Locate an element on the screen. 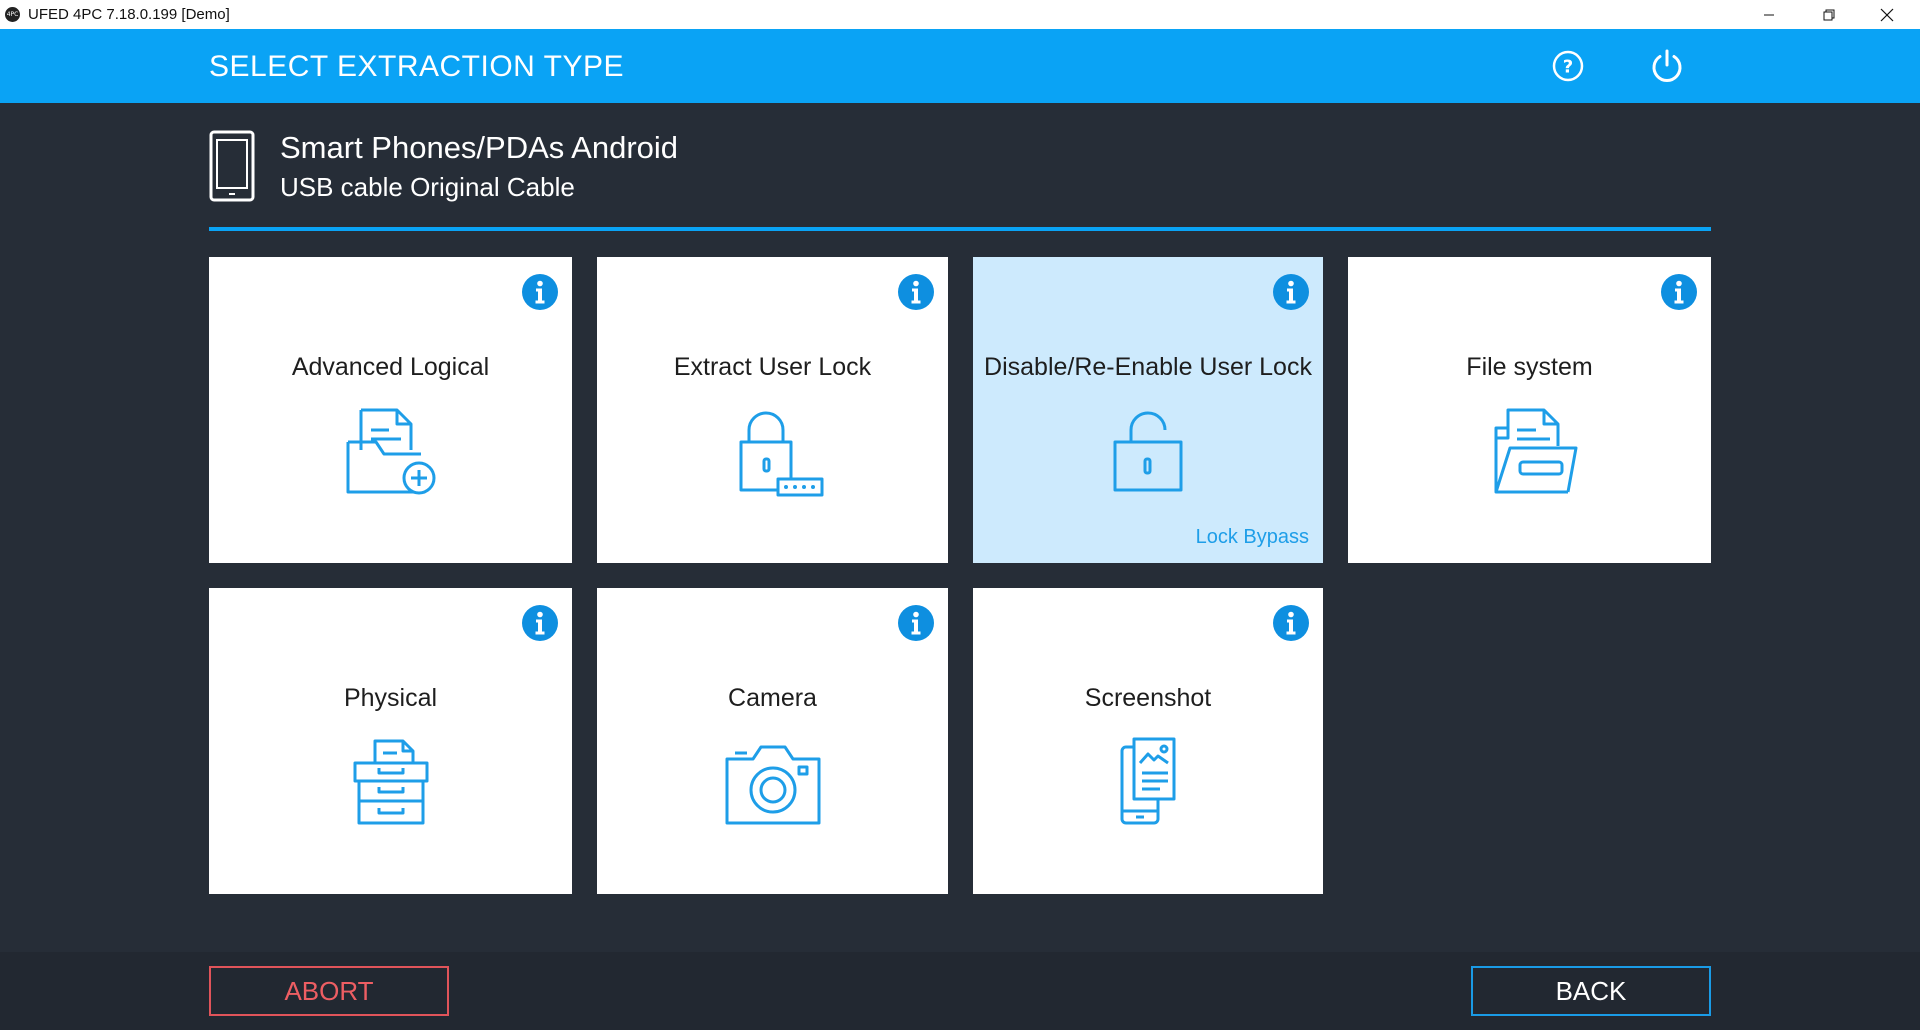  close-icon is located at coordinates (1887, 14).